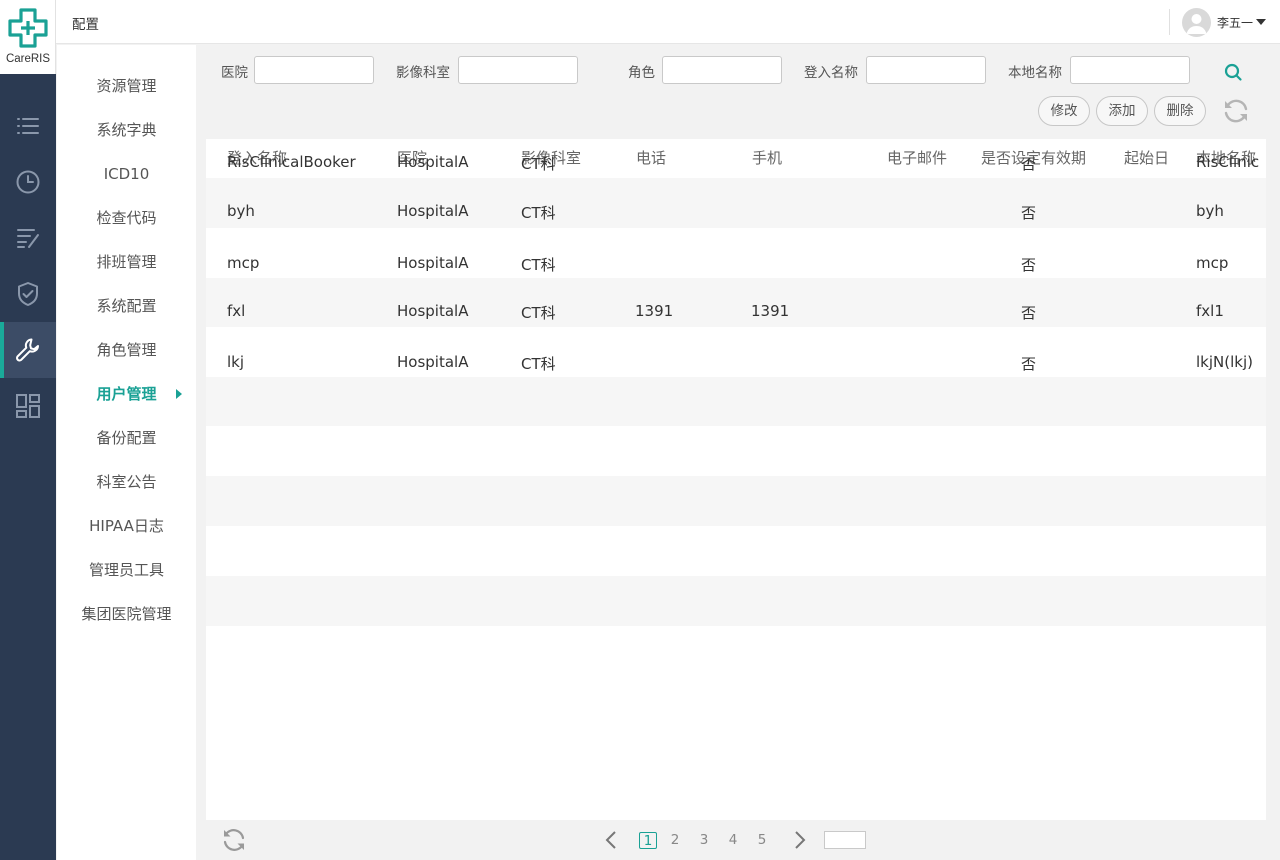 The width and height of the screenshot is (1280, 860). I want to click on rail-dashboard-button, so click(28, 406).